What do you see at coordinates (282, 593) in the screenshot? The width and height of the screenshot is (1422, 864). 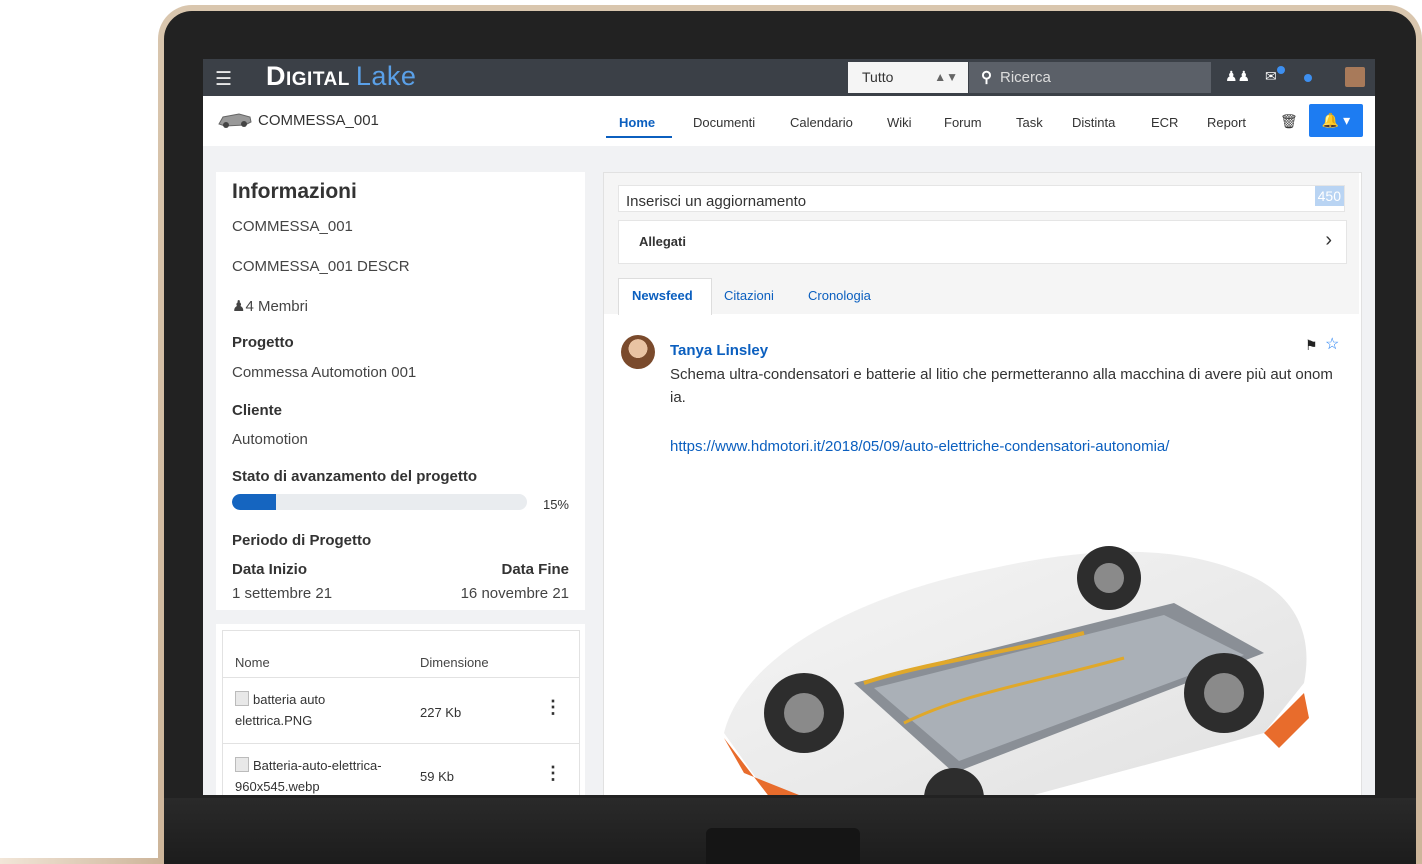 I see `start-date-value: 1 settembre 21` at bounding box center [282, 593].